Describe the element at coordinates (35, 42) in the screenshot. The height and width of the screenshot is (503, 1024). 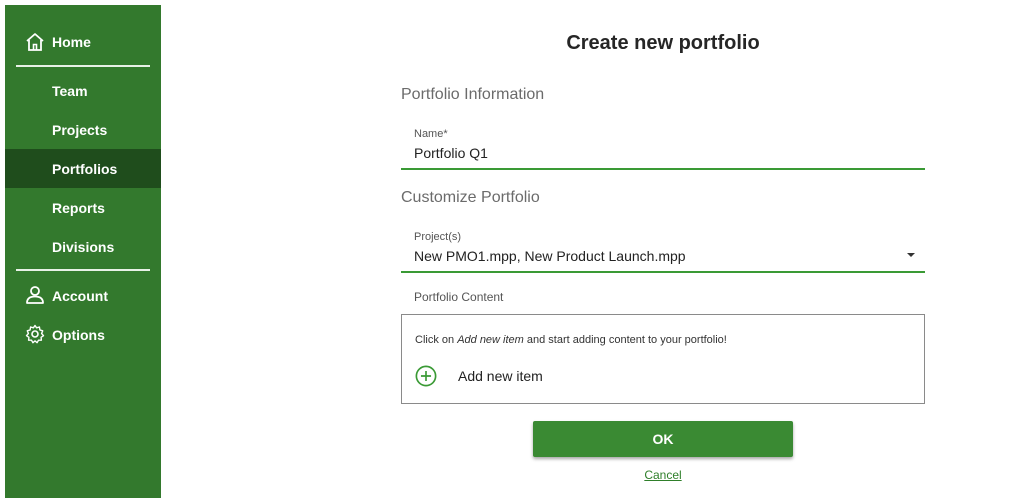
I see `home-icon` at that location.